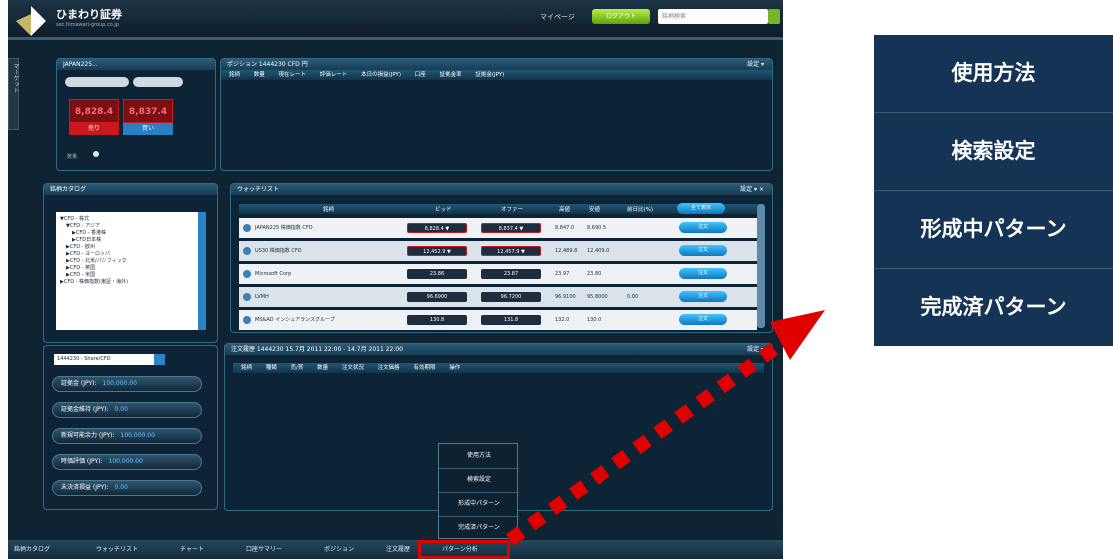 This screenshot has height=559, width=1113. Describe the element at coordinates (398, 548) in the screenshot. I see `tab-order-history: 注文履歴` at that location.